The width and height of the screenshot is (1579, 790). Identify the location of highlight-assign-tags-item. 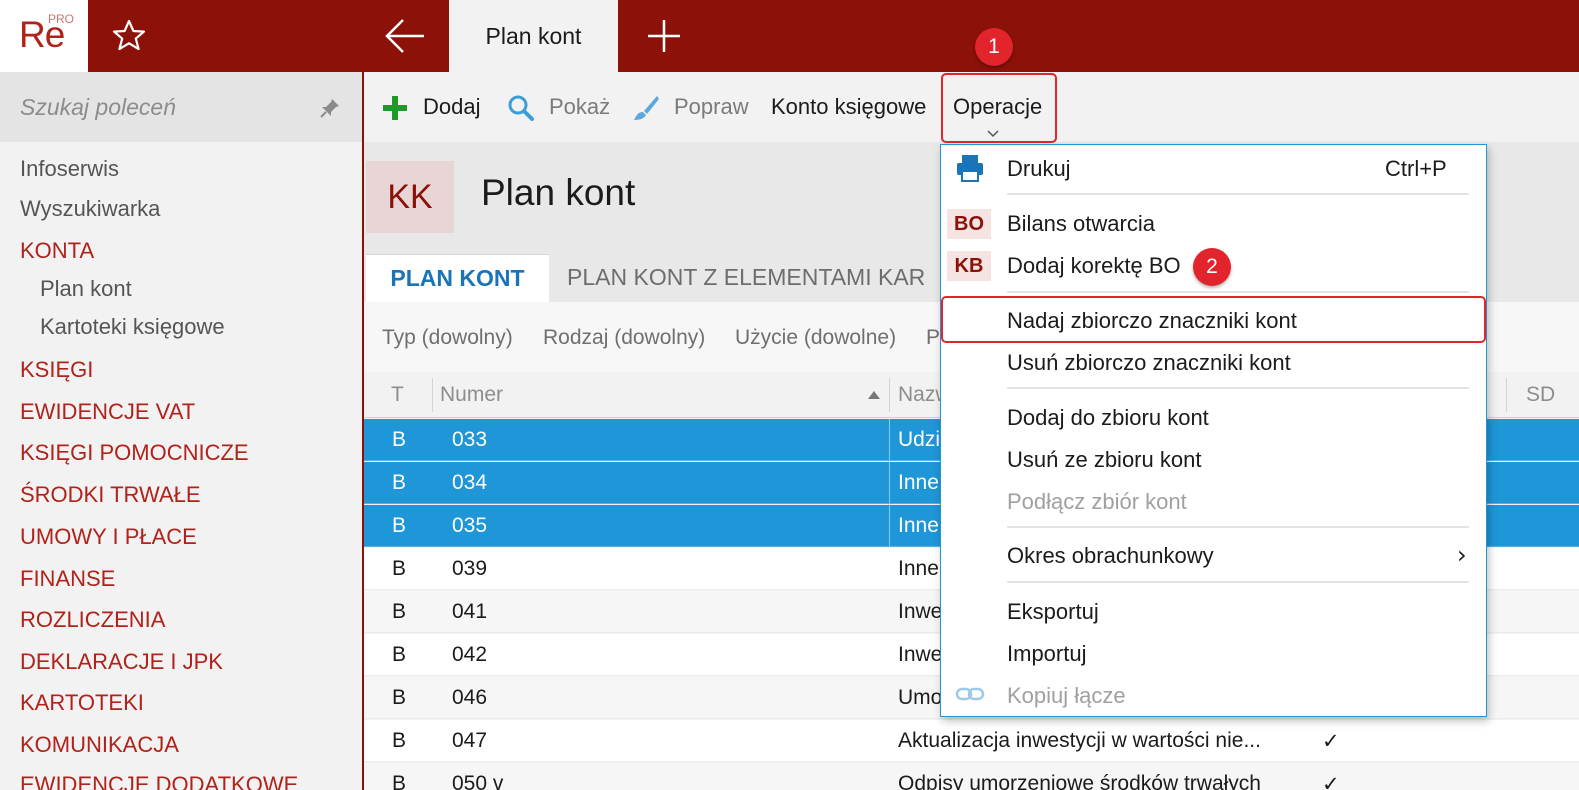
(1213, 319).